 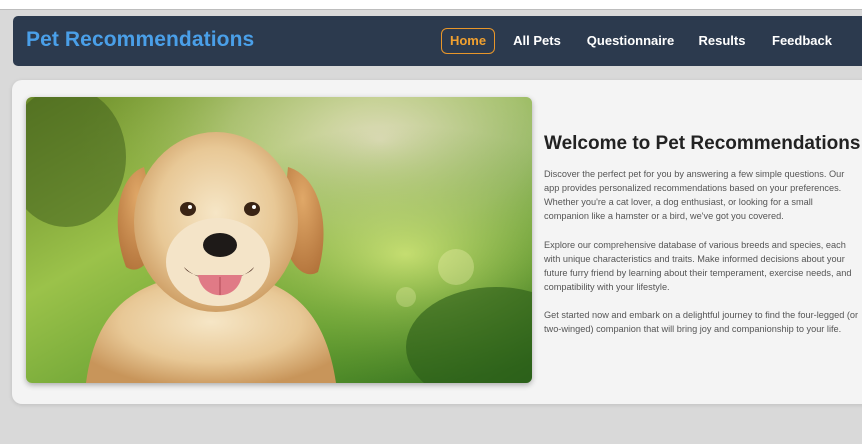 What do you see at coordinates (431, 5) in the screenshot?
I see `browser-top-strip` at bounding box center [431, 5].